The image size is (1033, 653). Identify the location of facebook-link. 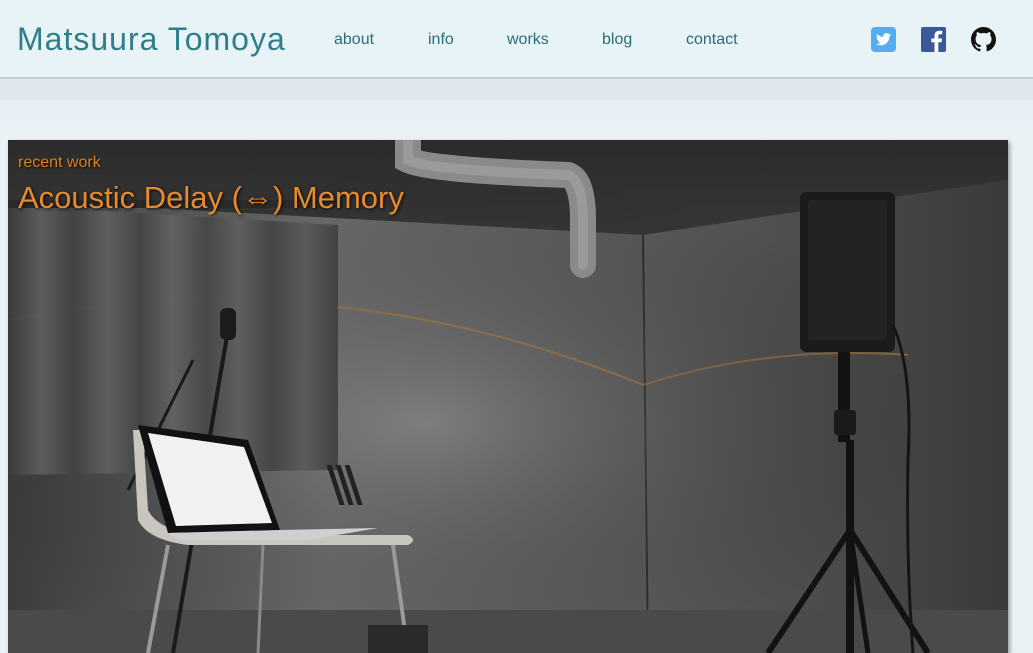
(933, 39).